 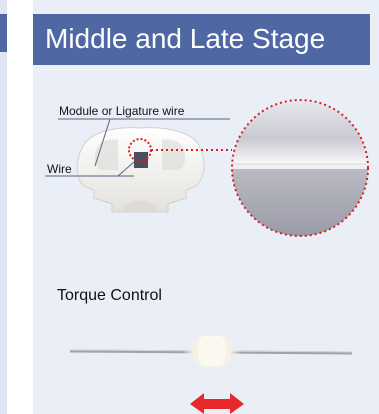 What do you see at coordinates (140, 170) in the screenshot?
I see `bracket-shape` at bounding box center [140, 170].